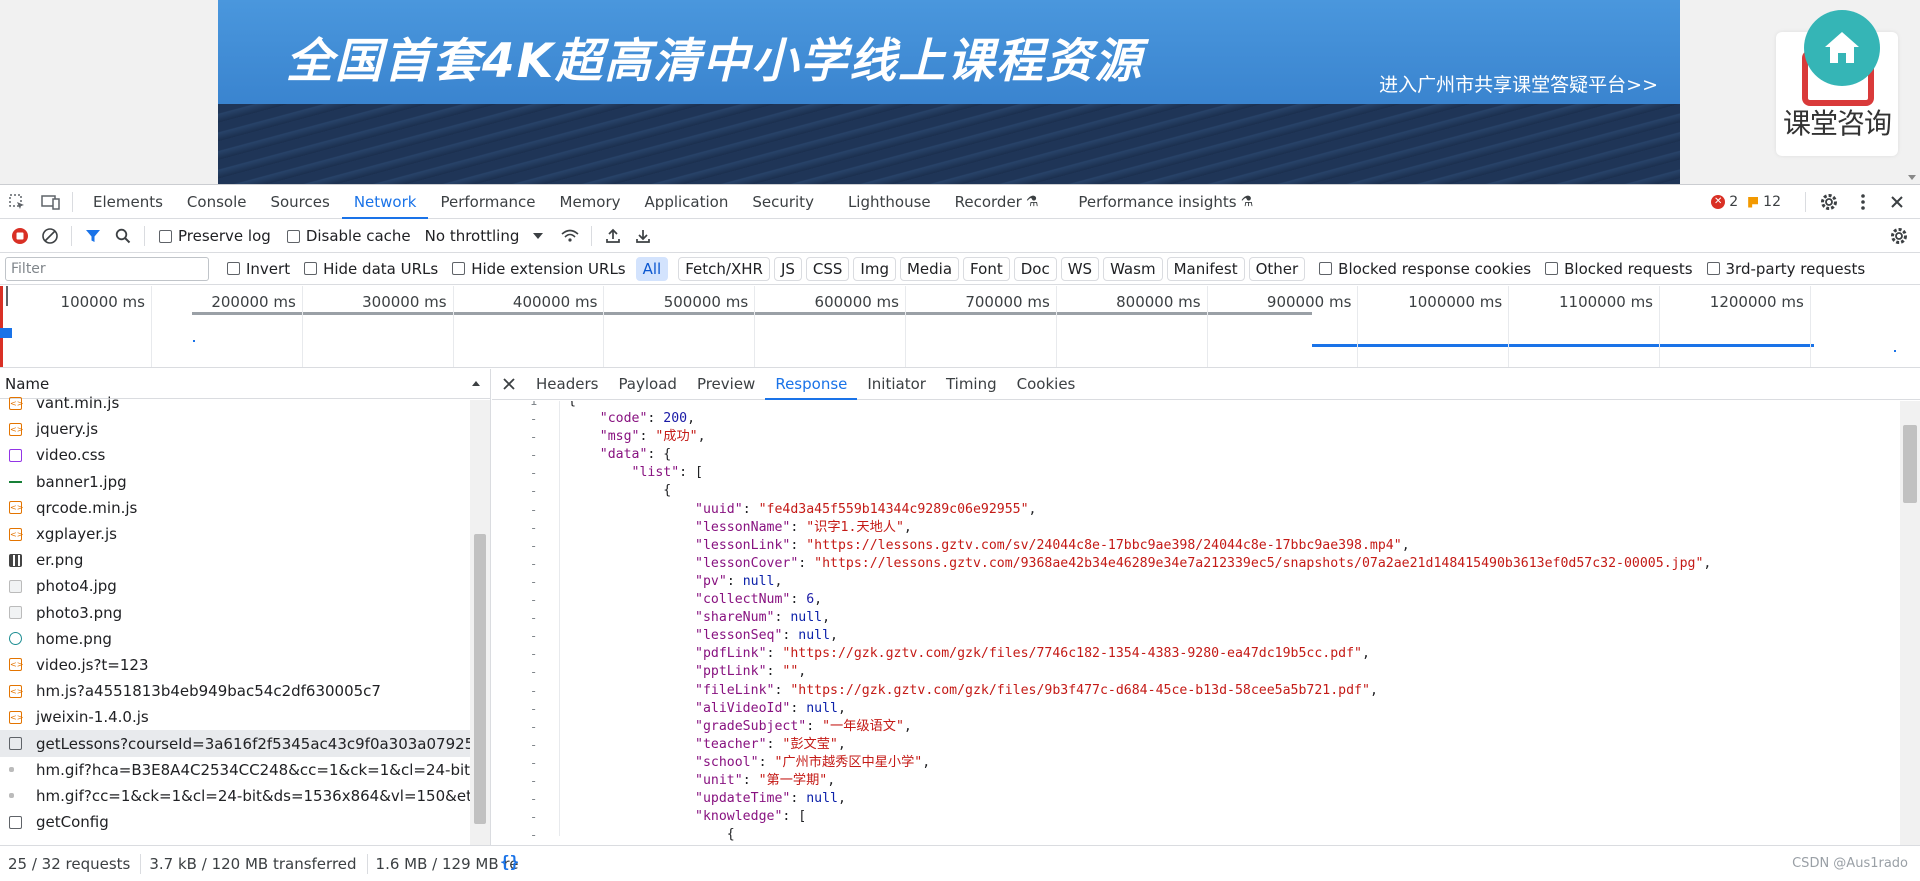 The width and height of the screenshot is (1920, 881). Describe the element at coordinates (123, 236) in the screenshot. I see `search-icon` at that location.